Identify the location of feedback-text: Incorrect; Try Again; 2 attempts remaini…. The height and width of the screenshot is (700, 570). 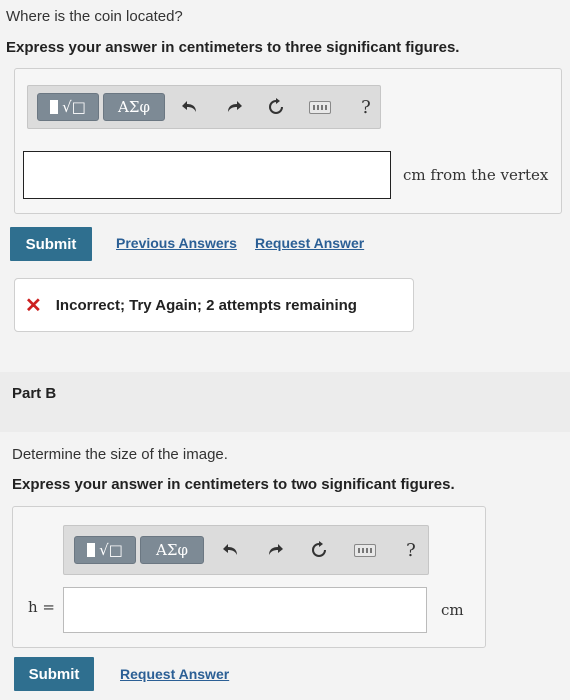
(206, 305).